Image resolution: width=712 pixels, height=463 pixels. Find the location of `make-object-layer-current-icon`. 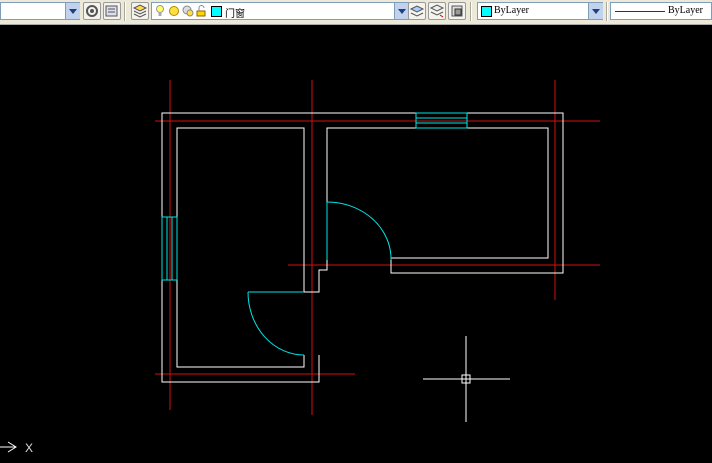

make-object-layer-current-icon is located at coordinates (417, 11).